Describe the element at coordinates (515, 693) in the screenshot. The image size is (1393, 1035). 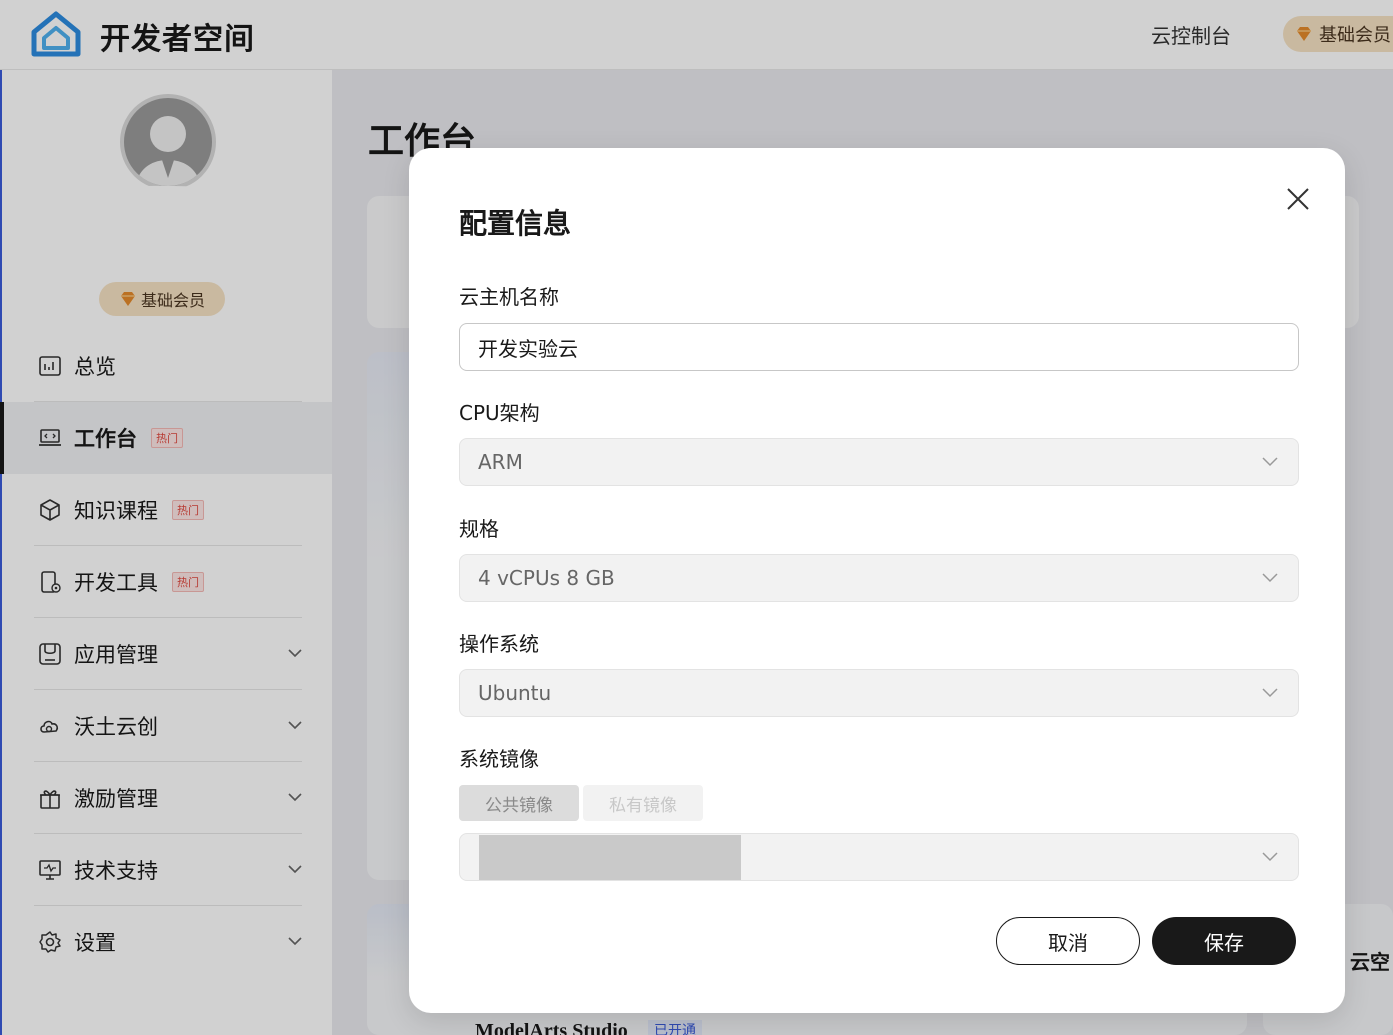
I see `os-value: Ubuntu` at that location.